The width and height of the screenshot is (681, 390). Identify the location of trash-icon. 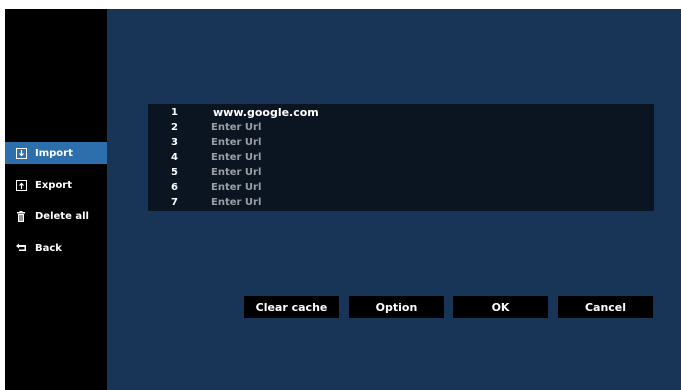
(21, 216).